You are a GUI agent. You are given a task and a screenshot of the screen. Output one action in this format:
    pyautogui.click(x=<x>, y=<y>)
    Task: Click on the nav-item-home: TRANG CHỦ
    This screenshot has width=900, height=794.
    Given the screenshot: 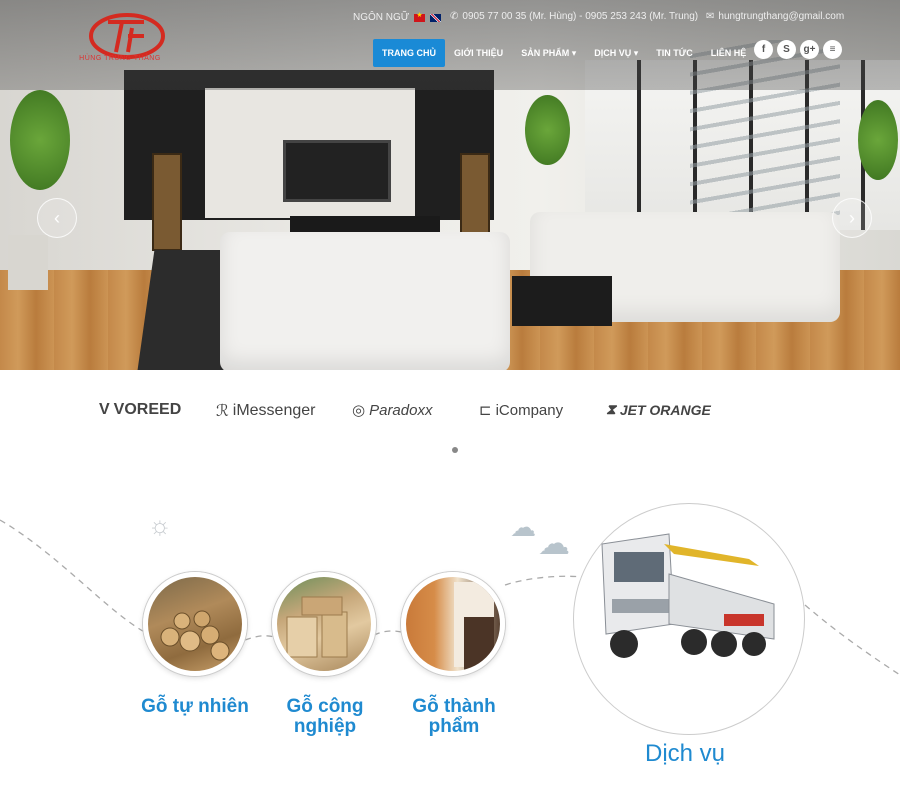 What is the action you would take?
    pyautogui.click(x=409, y=53)
    